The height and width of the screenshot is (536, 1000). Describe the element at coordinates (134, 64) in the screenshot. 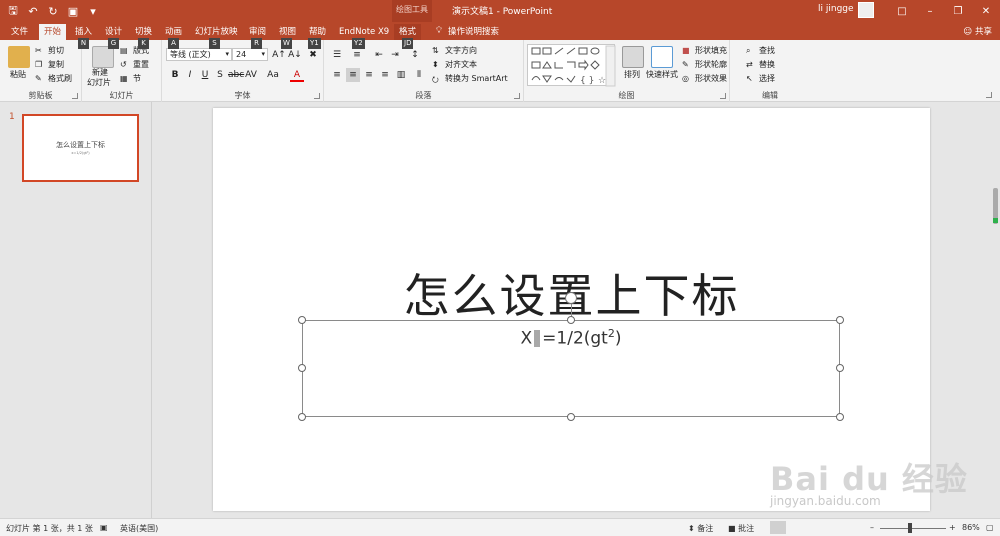

I see `reset-button: ↺ 重置` at that location.